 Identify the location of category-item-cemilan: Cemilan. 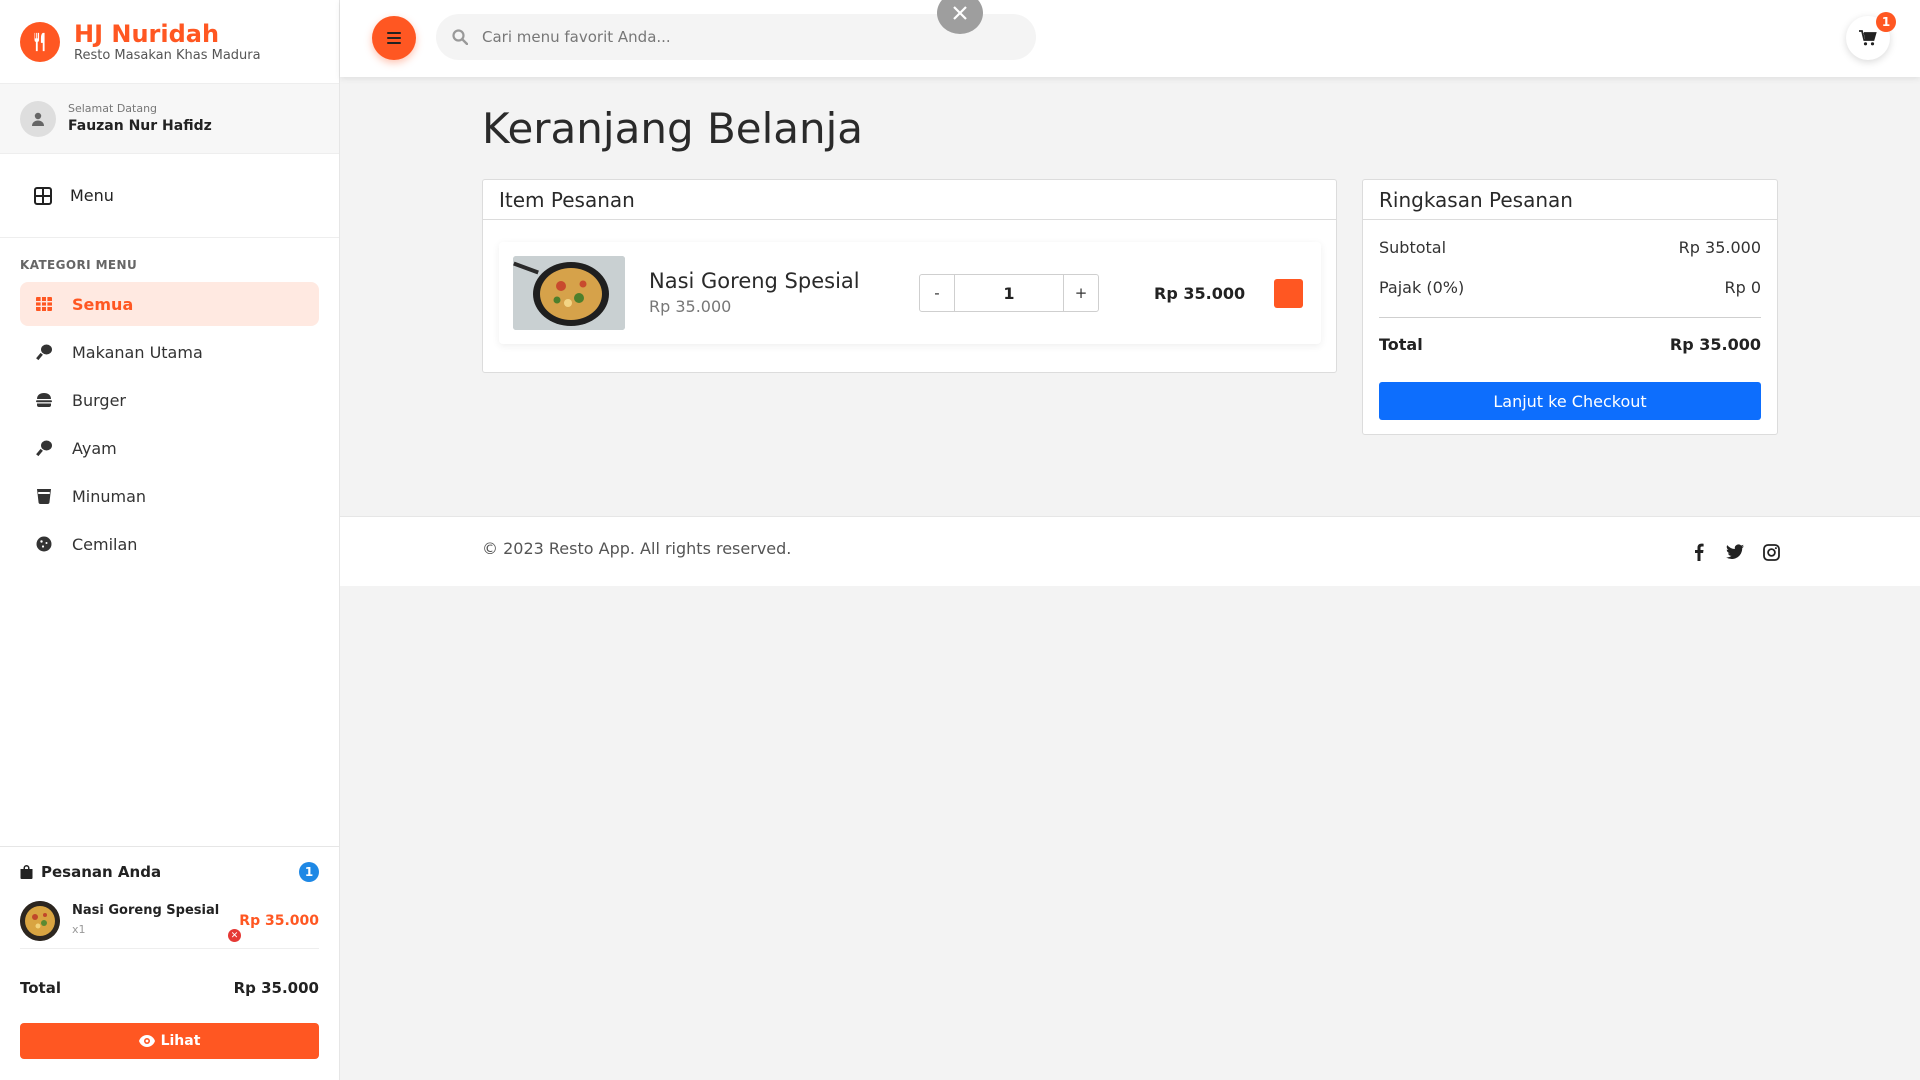
(169, 544).